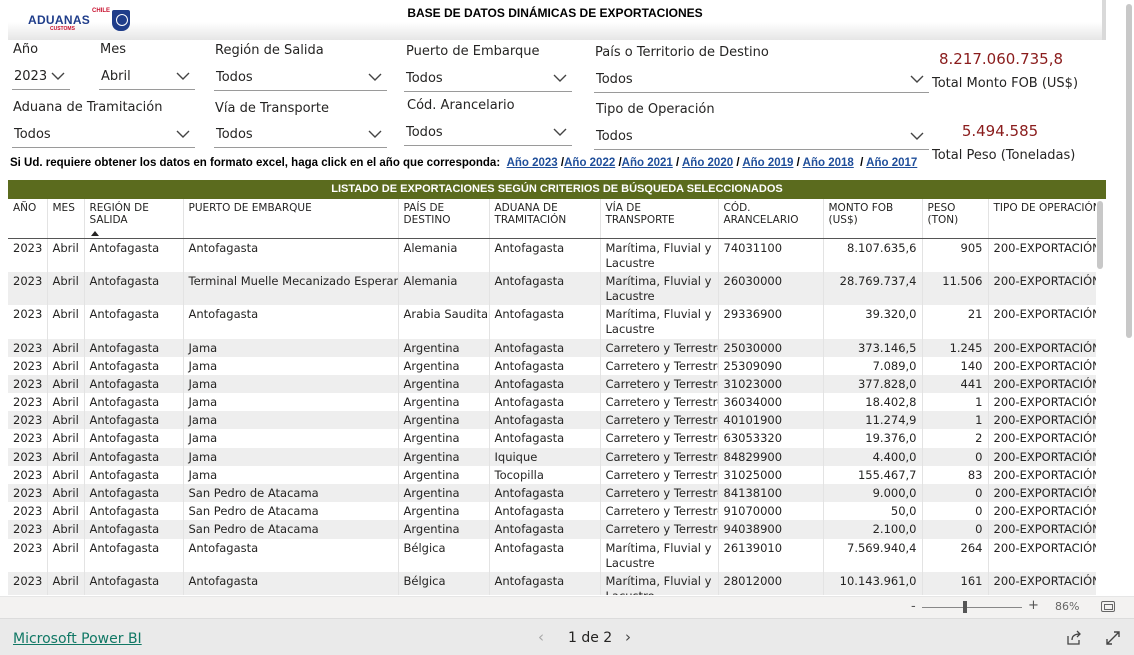 This screenshot has width=1134, height=655. I want to click on table-cell: 21, so click(954, 322).